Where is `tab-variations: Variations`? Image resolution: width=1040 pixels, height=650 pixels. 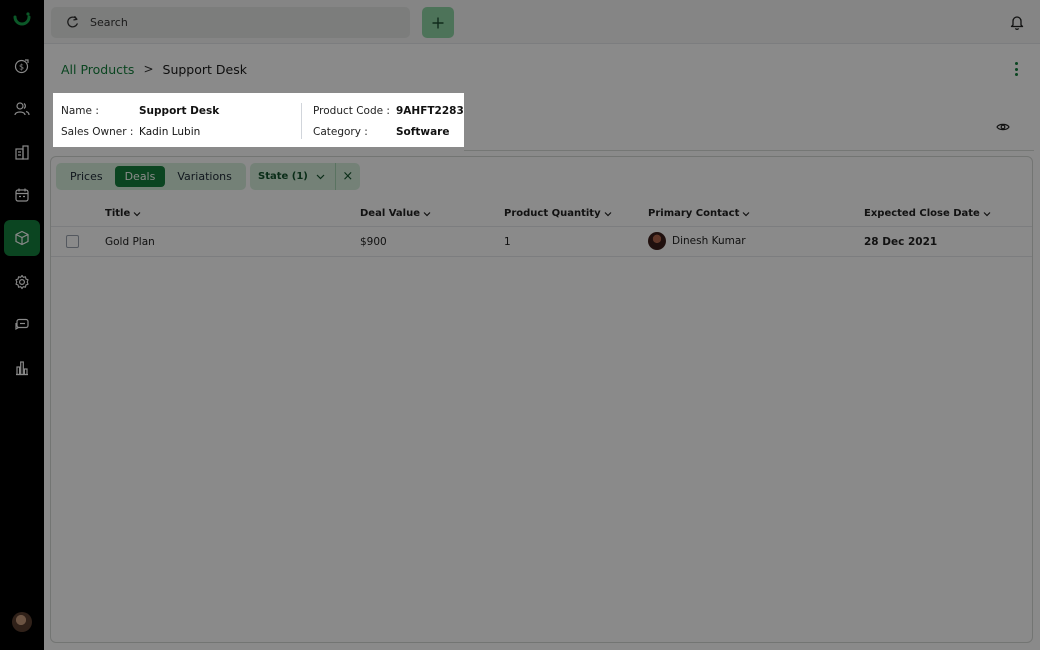 tab-variations: Variations is located at coordinates (204, 176).